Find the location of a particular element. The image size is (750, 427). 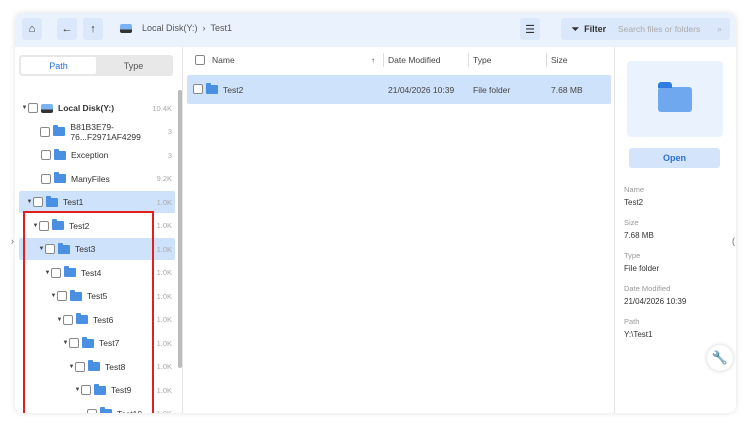

list-header: Name ↑ Date Modified Type Size is located at coordinates (399, 60).